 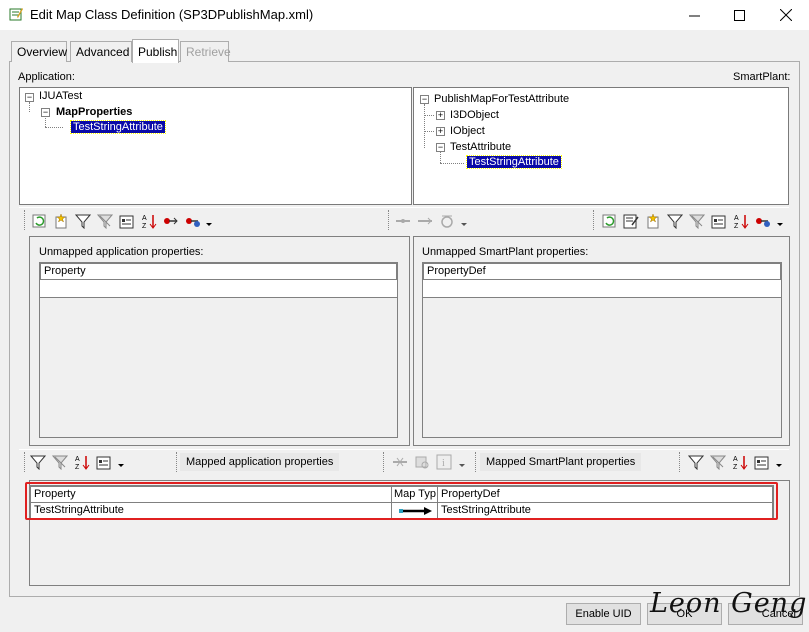 I want to click on tab-publish: Publish, so click(x=155, y=51).